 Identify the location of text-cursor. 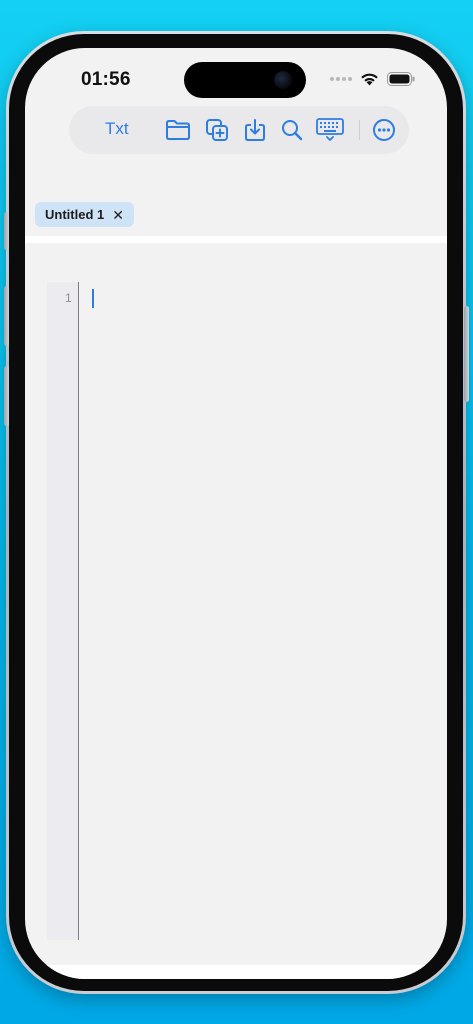
(93, 298).